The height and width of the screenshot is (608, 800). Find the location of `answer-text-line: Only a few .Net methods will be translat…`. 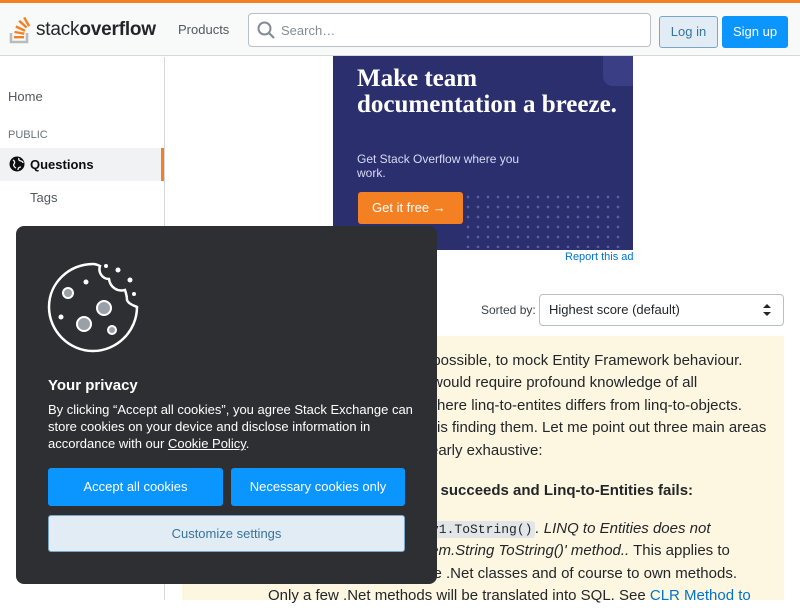

answer-text-line: Only a few .Net methods will be translat… is located at coordinates (509, 596).